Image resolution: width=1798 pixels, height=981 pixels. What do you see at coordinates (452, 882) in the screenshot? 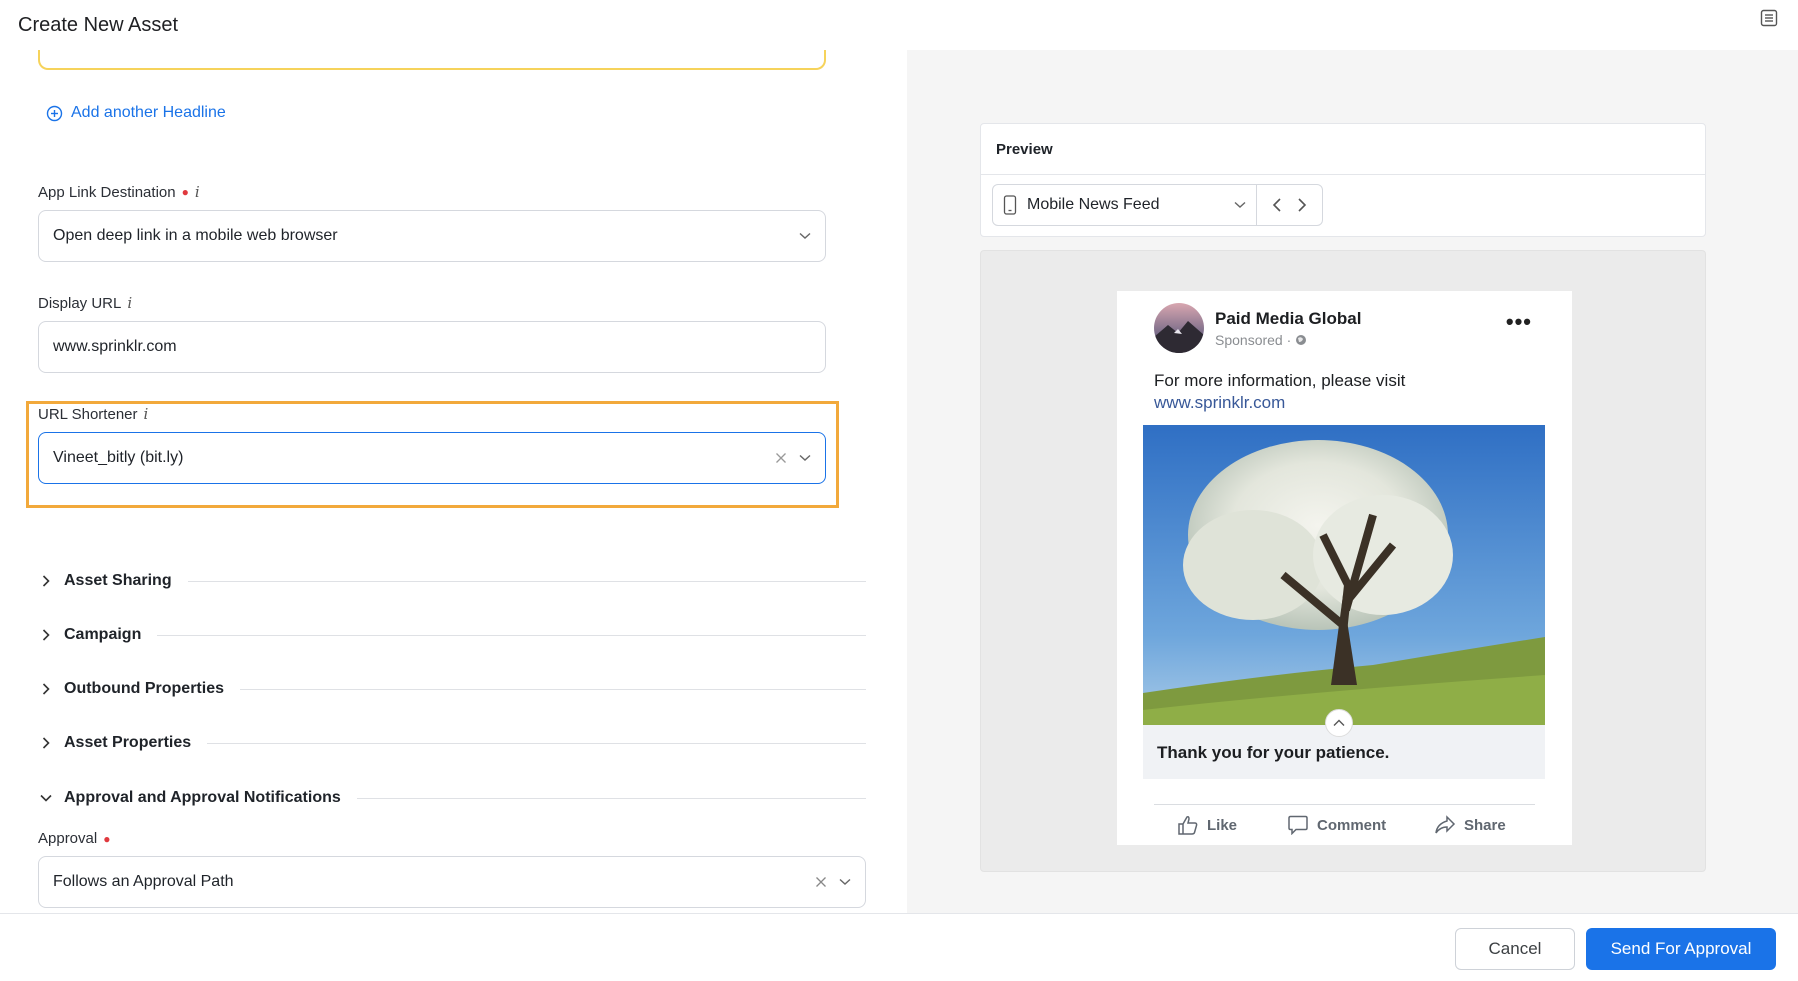
I see `approval-select: Follows an Approval Path` at bounding box center [452, 882].